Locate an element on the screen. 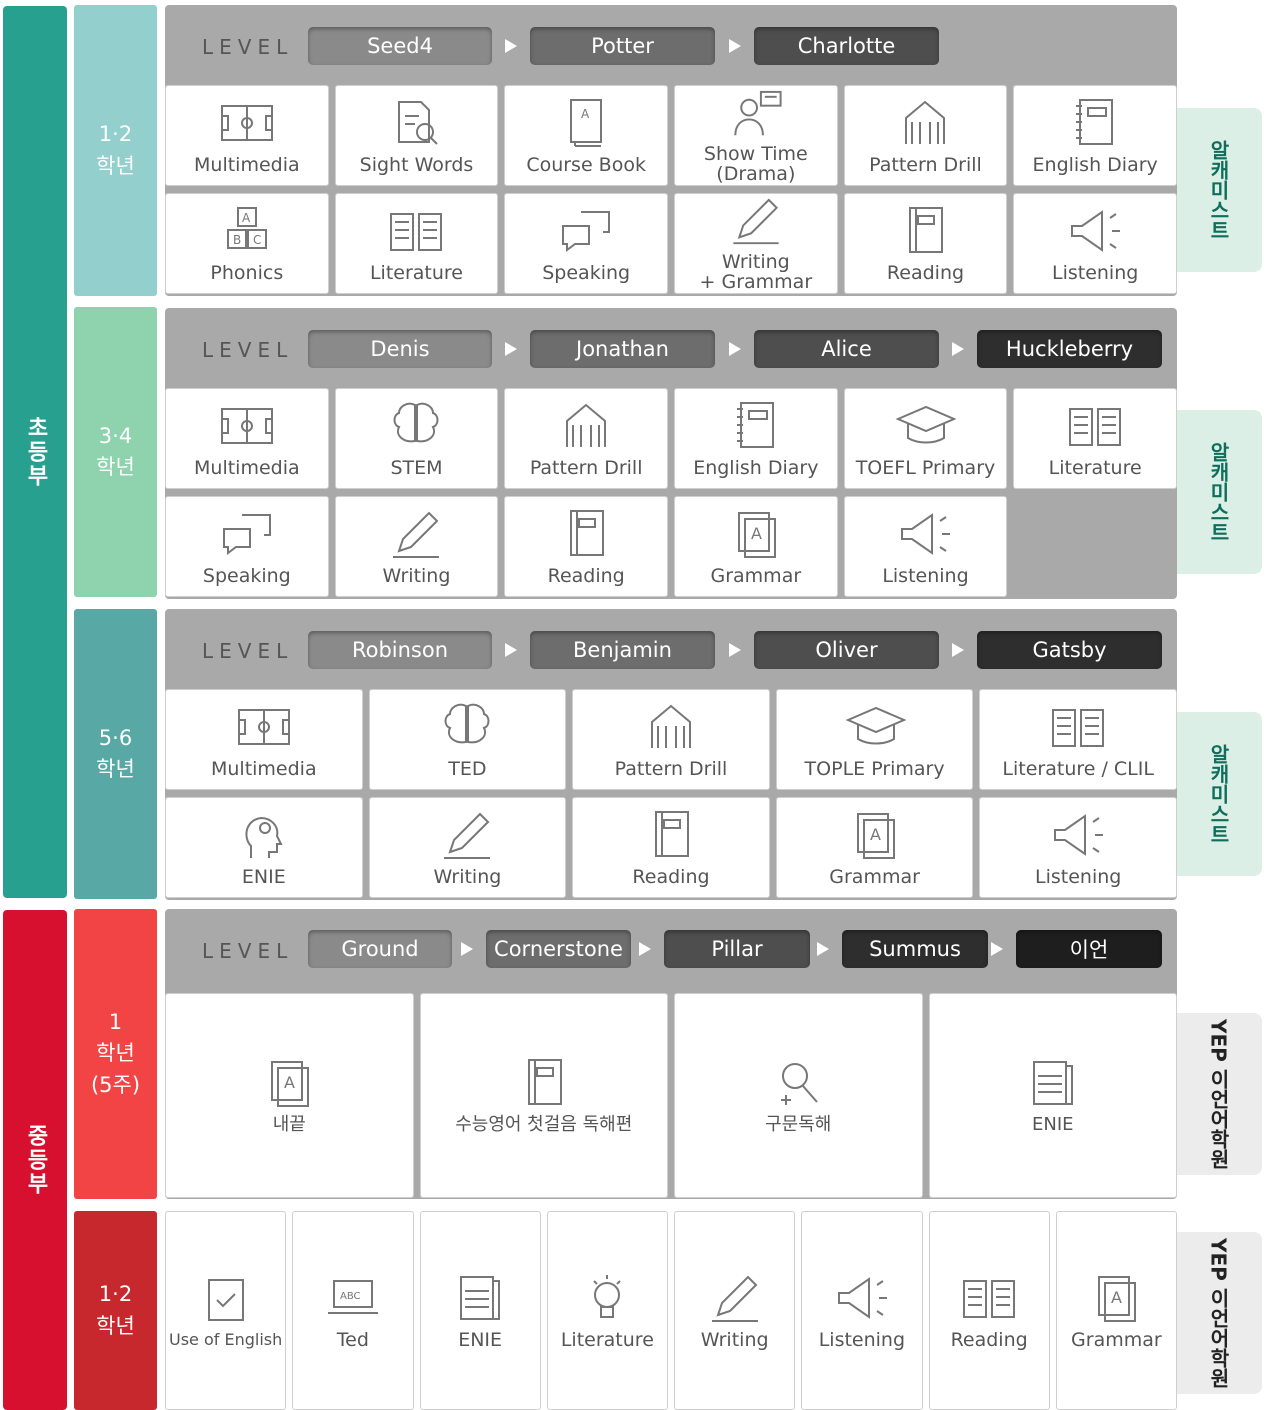  graduation-cap-icon is located at coordinates (926, 424).